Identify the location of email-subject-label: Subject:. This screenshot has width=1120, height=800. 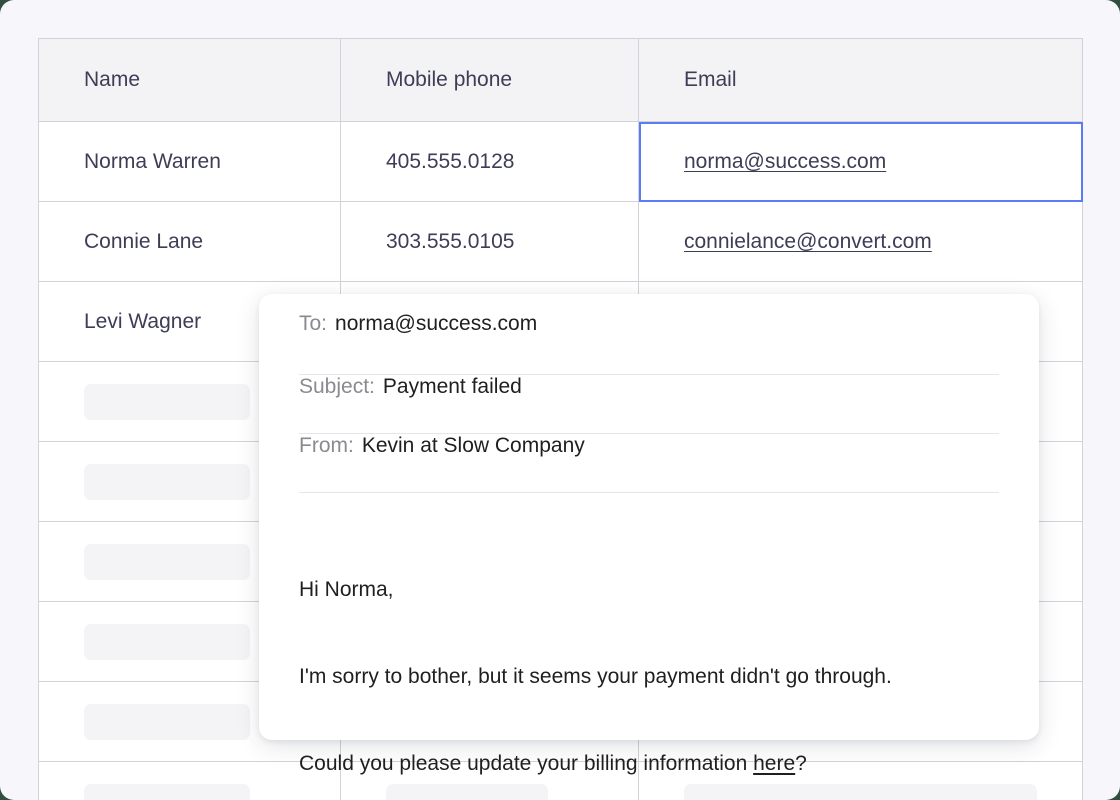
(337, 386).